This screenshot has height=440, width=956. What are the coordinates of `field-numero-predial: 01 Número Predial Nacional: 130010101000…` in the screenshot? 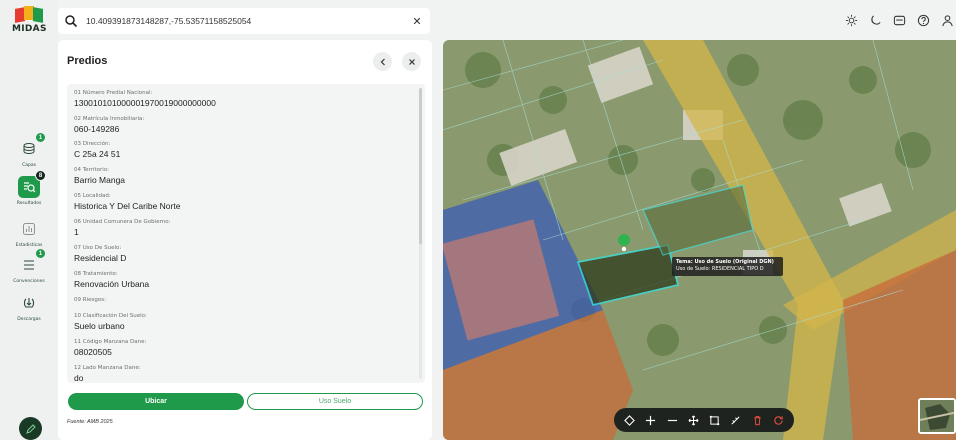 It's located at (145, 99).